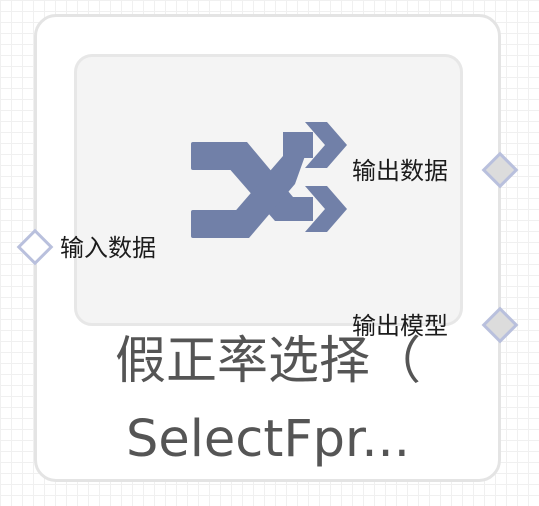 The image size is (539, 506). I want to click on output-data-port-label: 输出数据, so click(400, 171).